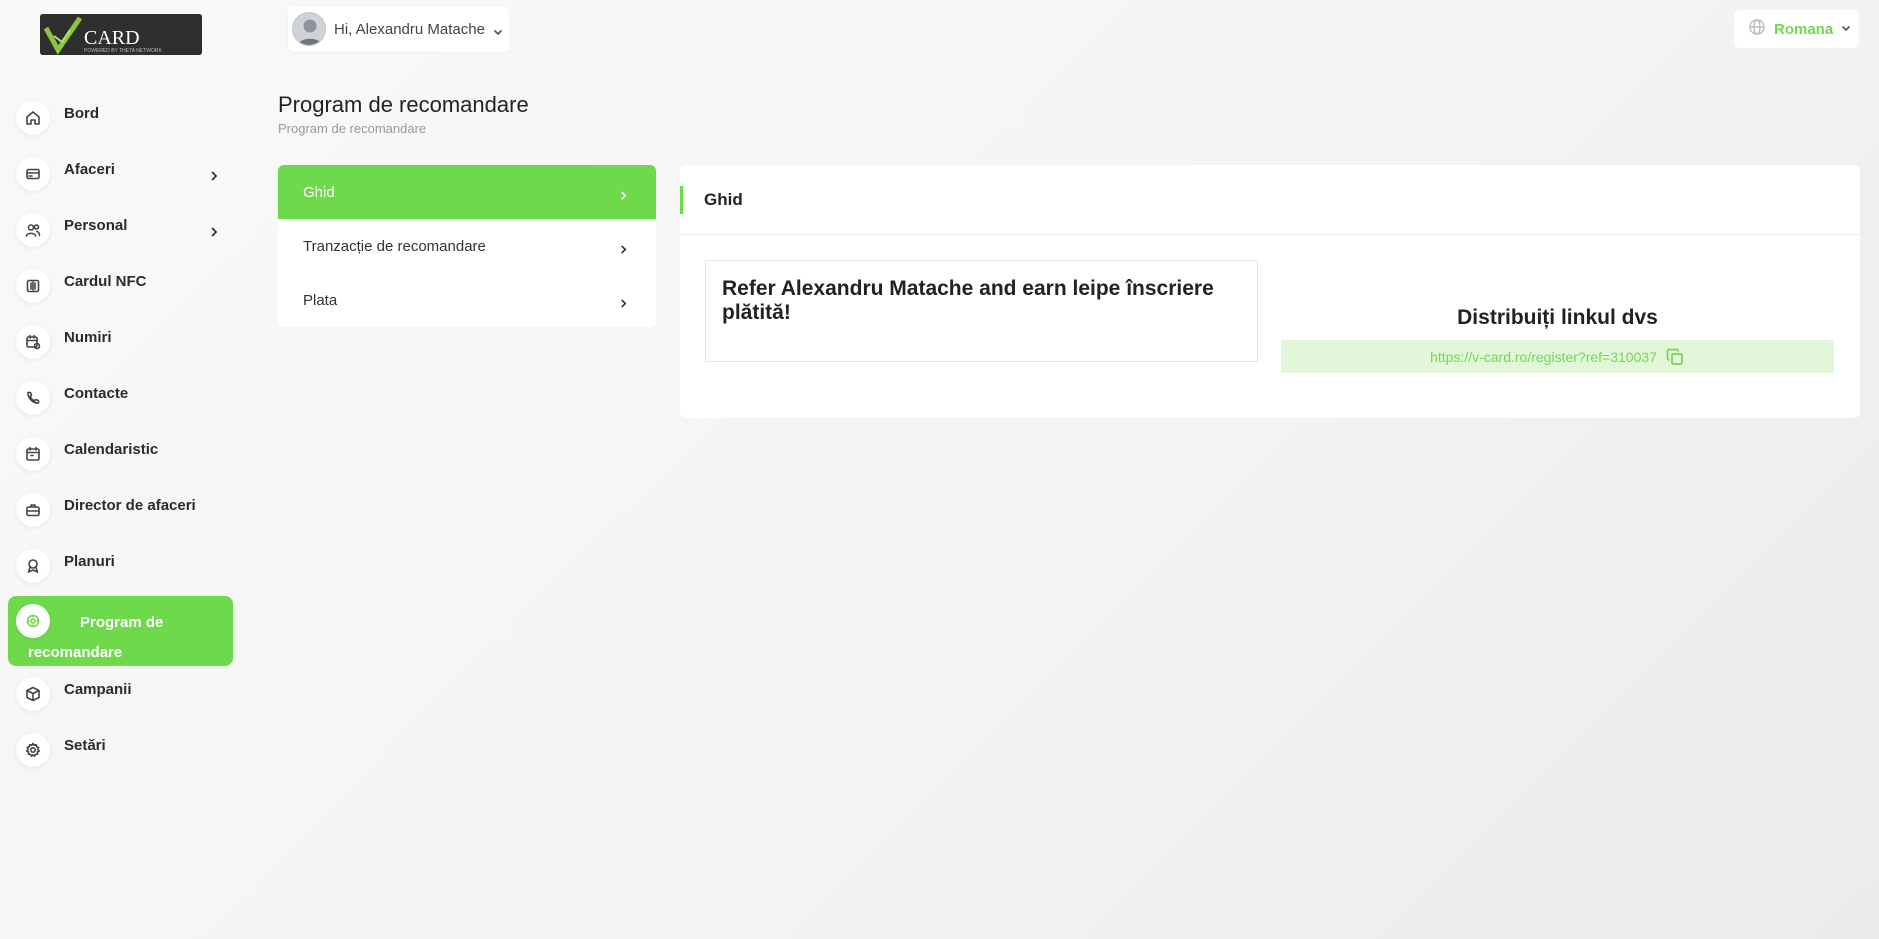  What do you see at coordinates (105, 281) in the screenshot?
I see `sidebar-item-label: Cardul NFC` at bounding box center [105, 281].